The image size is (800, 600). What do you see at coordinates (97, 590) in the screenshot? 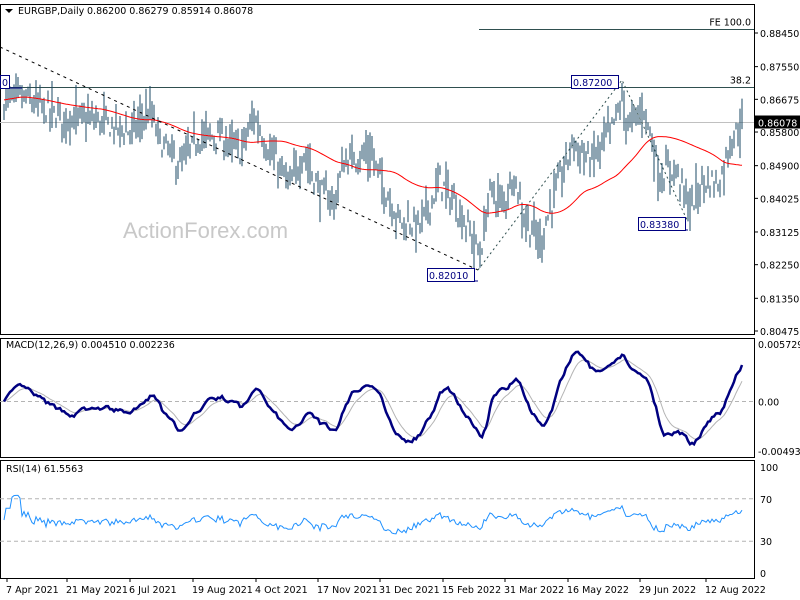
I see `date-tick-label: 21 May 2021` at bounding box center [97, 590].